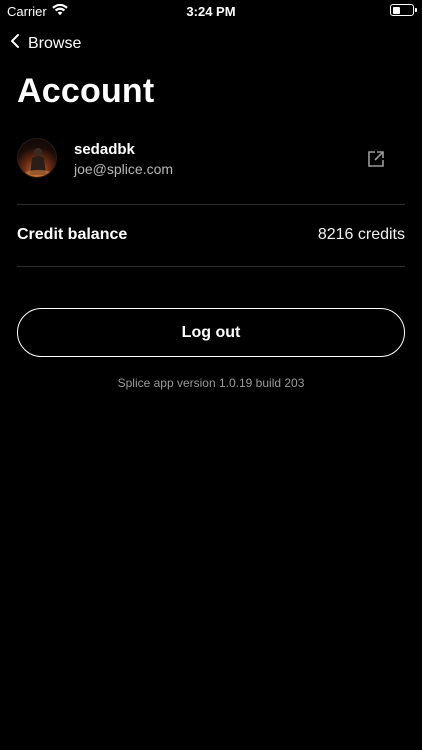  I want to click on external-link-icon, so click(377, 160).